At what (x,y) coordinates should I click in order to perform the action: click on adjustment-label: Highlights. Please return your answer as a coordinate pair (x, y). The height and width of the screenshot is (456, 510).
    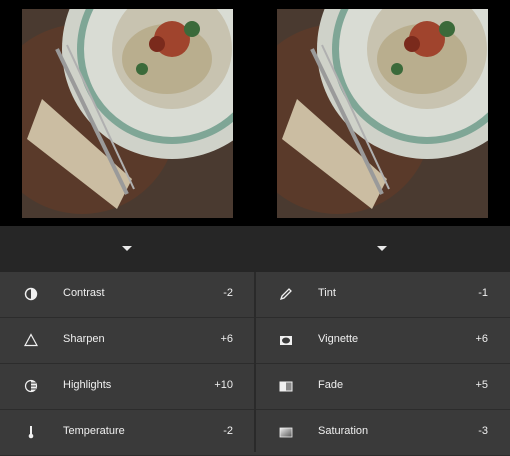
    Looking at the image, I should click on (87, 385).